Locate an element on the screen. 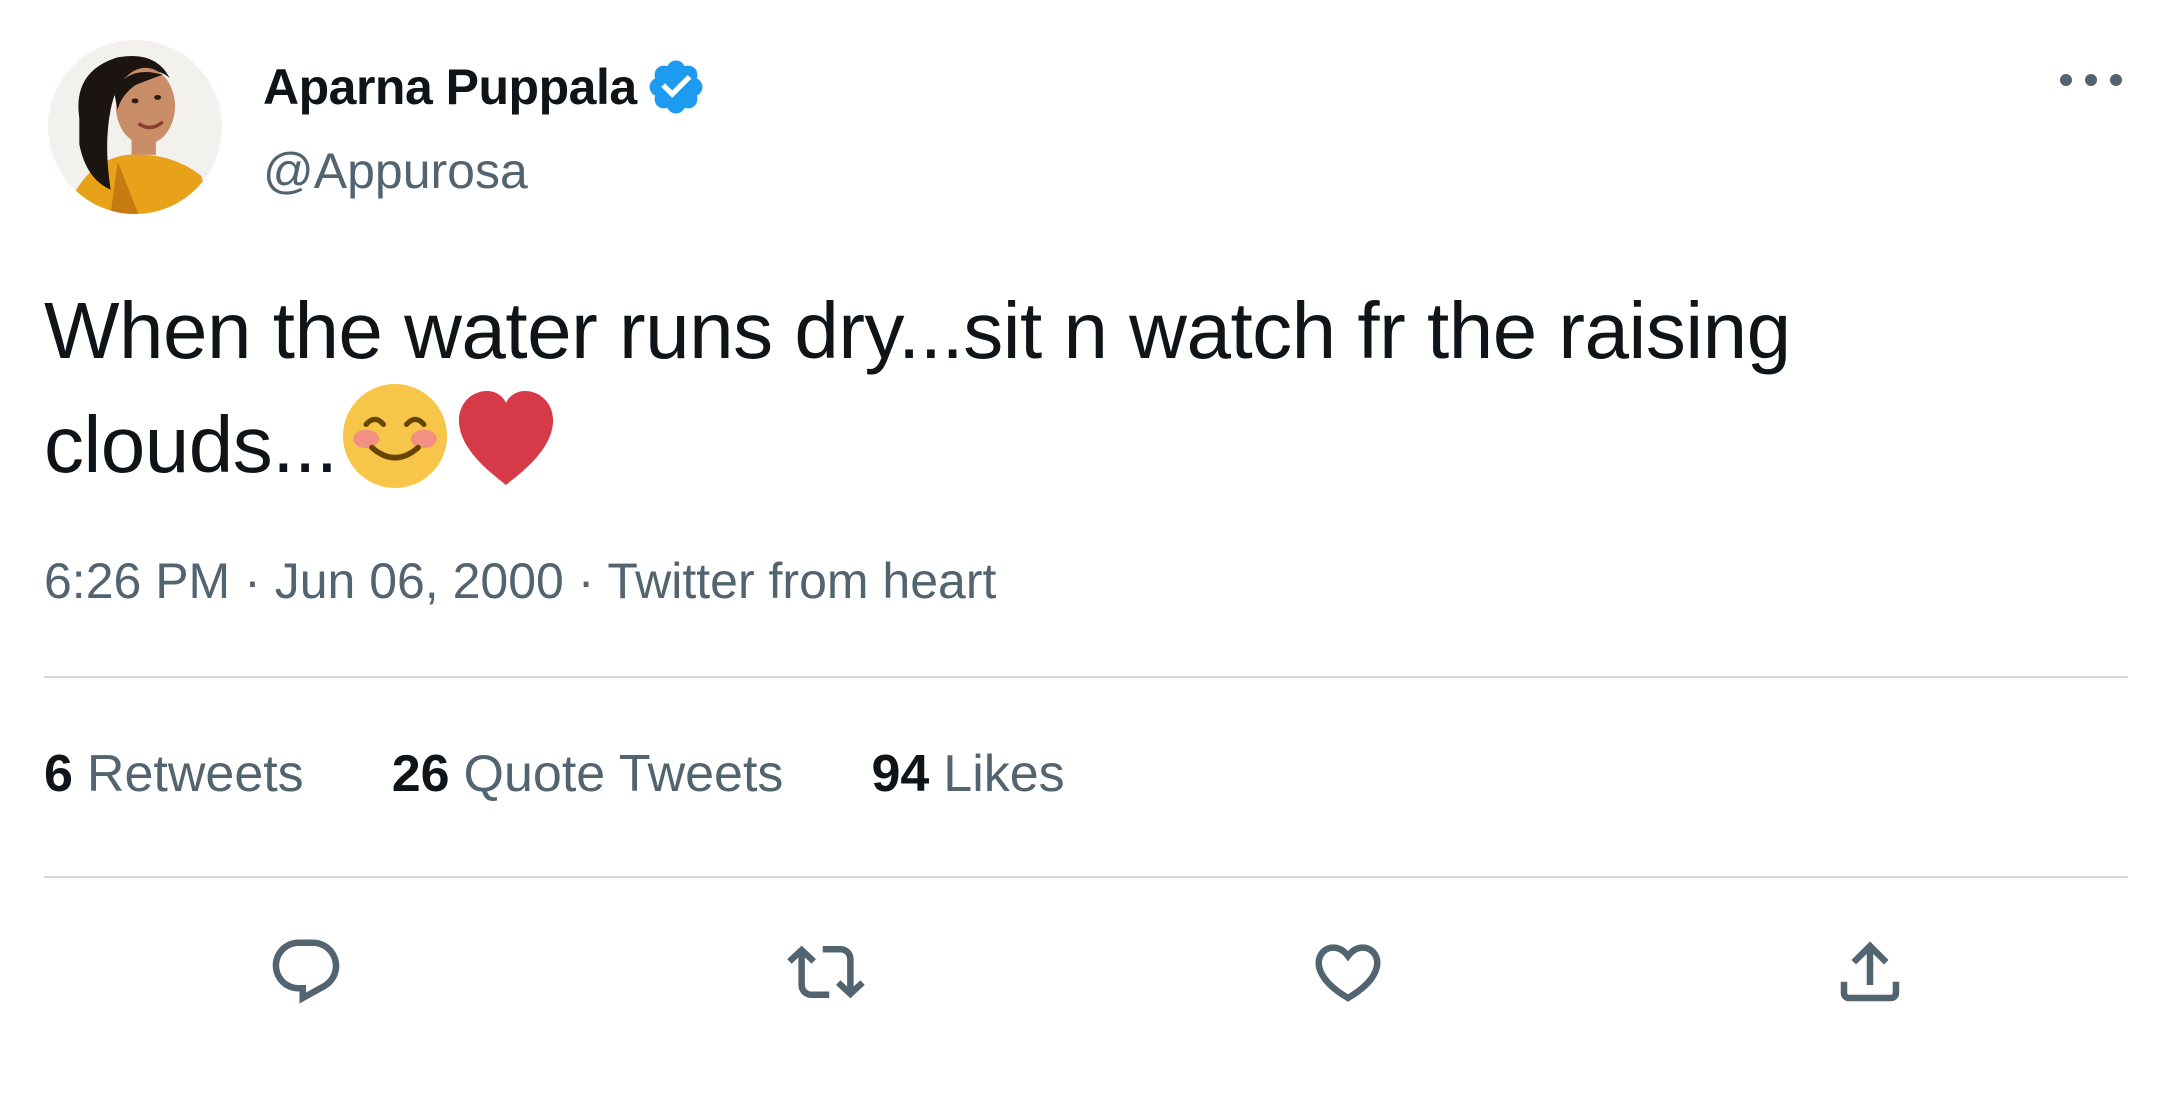 This screenshot has height=1094, width=2162. like-button is located at coordinates (1348, 972).